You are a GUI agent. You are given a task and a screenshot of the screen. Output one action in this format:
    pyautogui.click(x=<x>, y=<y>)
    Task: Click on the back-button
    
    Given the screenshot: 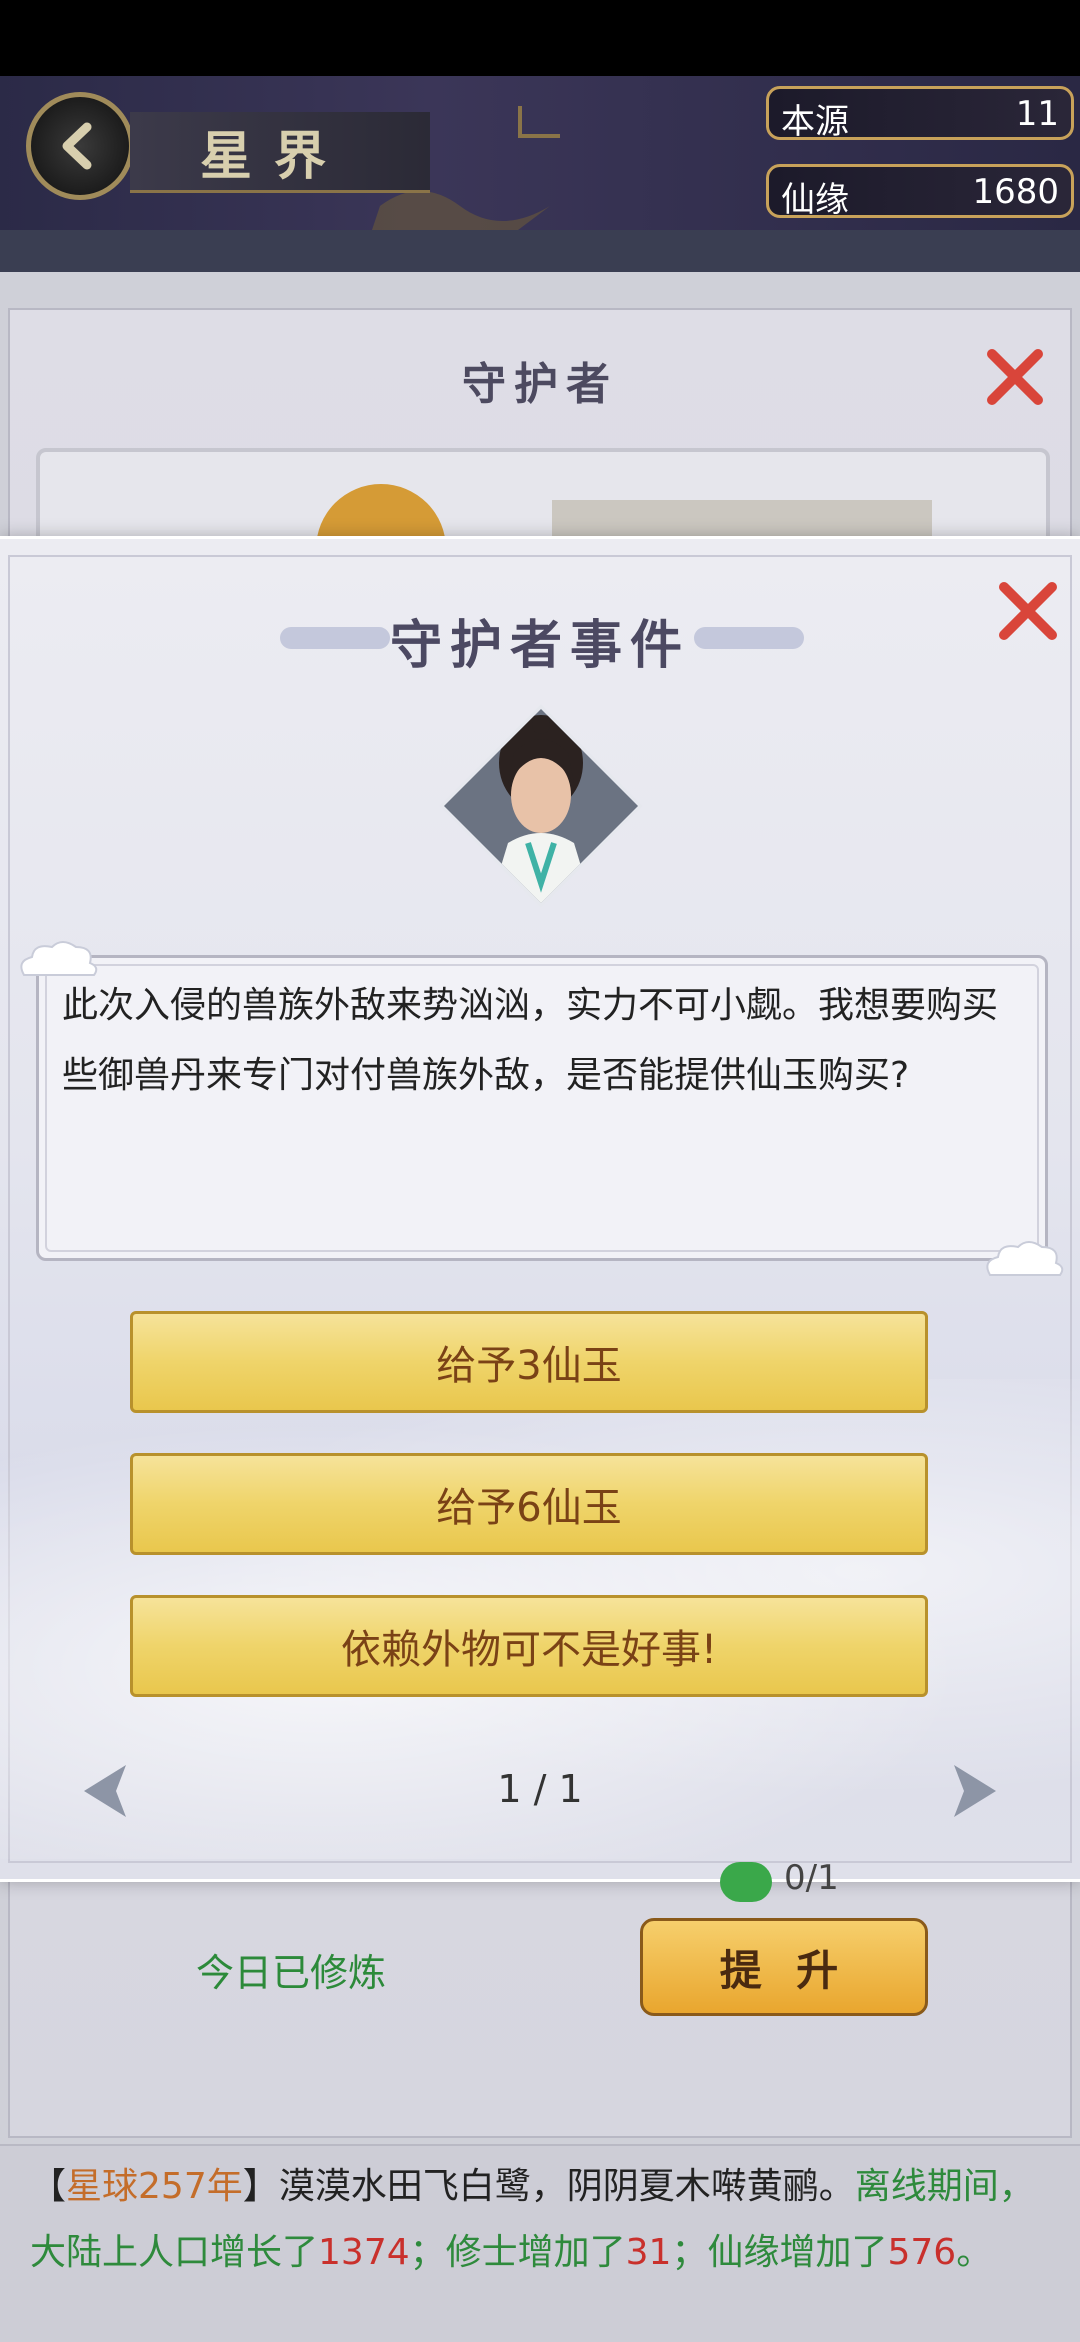 What is the action you would take?
    pyautogui.click(x=80, y=146)
    